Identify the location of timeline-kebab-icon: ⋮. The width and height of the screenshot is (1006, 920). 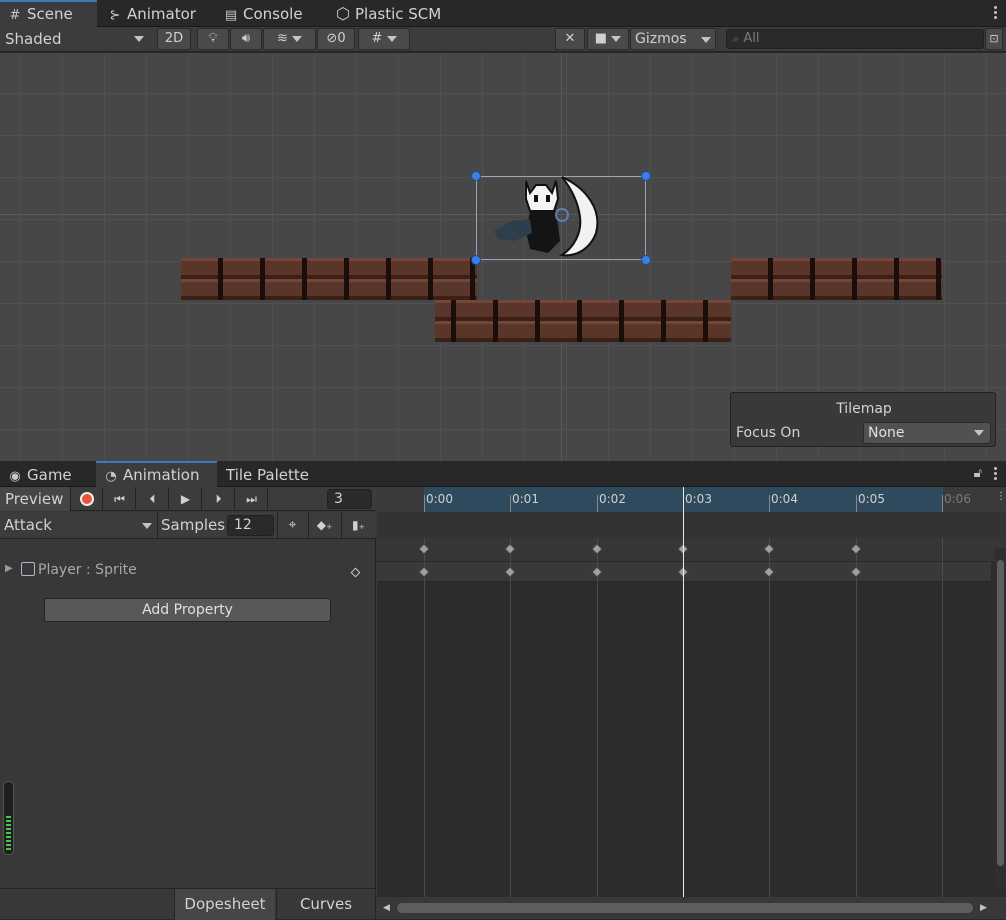
(1001, 496).